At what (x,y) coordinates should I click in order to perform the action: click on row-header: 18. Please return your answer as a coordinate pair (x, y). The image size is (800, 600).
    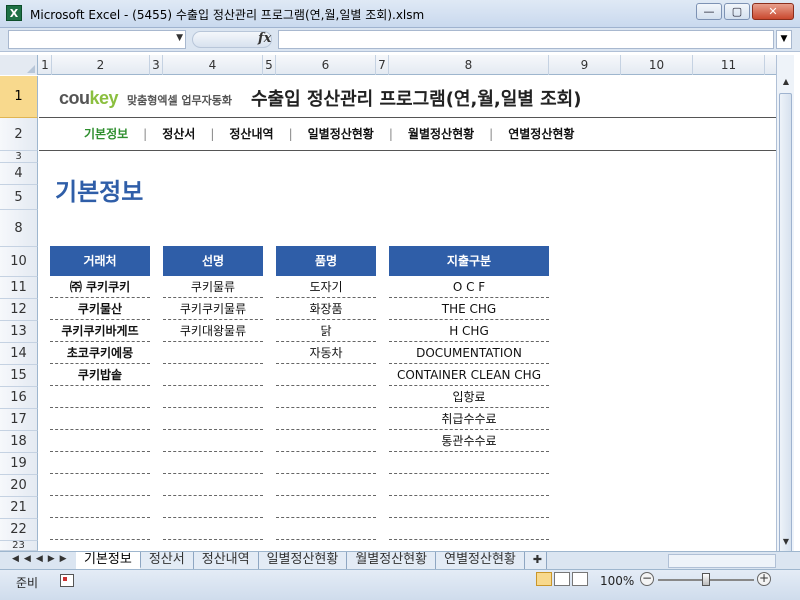
    Looking at the image, I should click on (19, 442).